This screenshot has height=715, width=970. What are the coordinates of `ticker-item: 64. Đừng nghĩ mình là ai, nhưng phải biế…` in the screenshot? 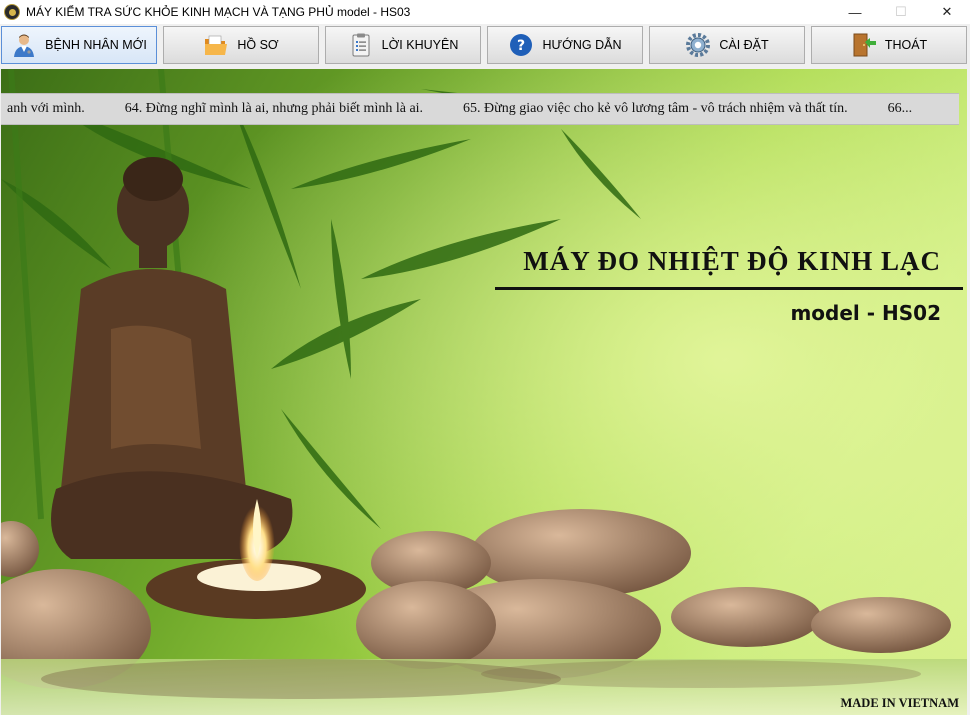 It's located at (274, 108).